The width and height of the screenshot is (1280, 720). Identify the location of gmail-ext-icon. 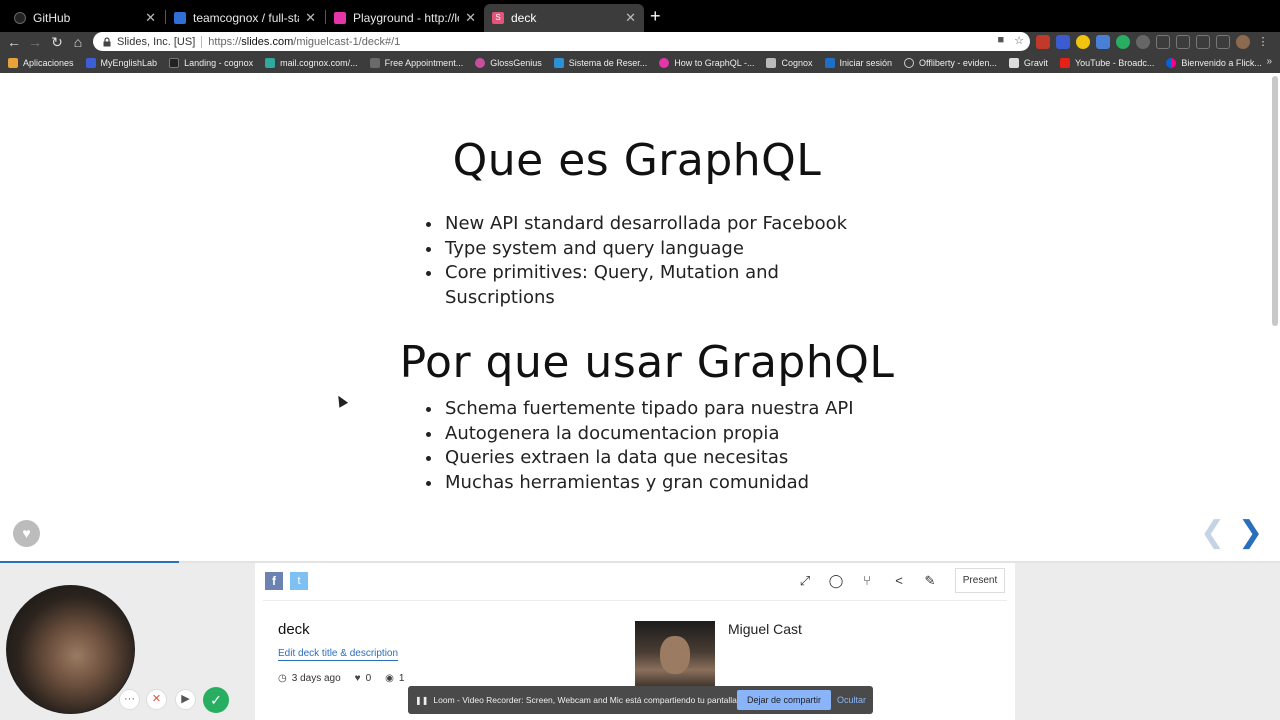
(1043, 42).